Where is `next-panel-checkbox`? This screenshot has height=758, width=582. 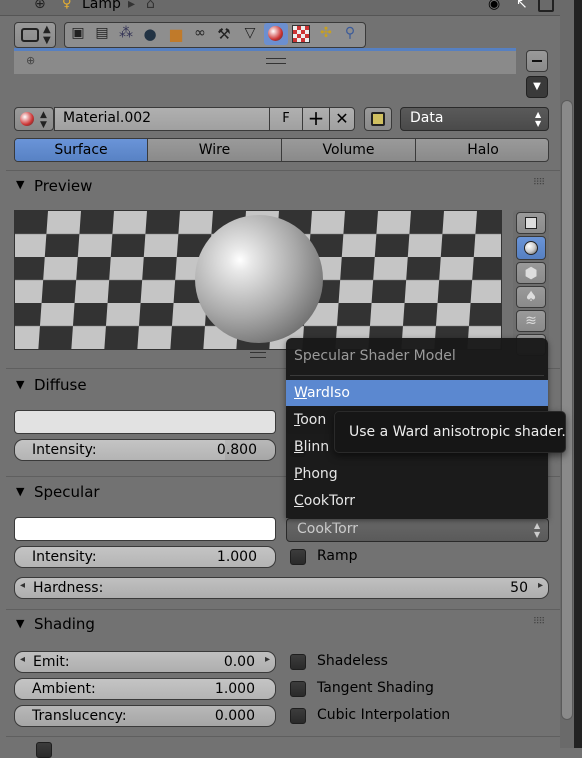
next-panel-checkbox is located at coordinates (44, 750).